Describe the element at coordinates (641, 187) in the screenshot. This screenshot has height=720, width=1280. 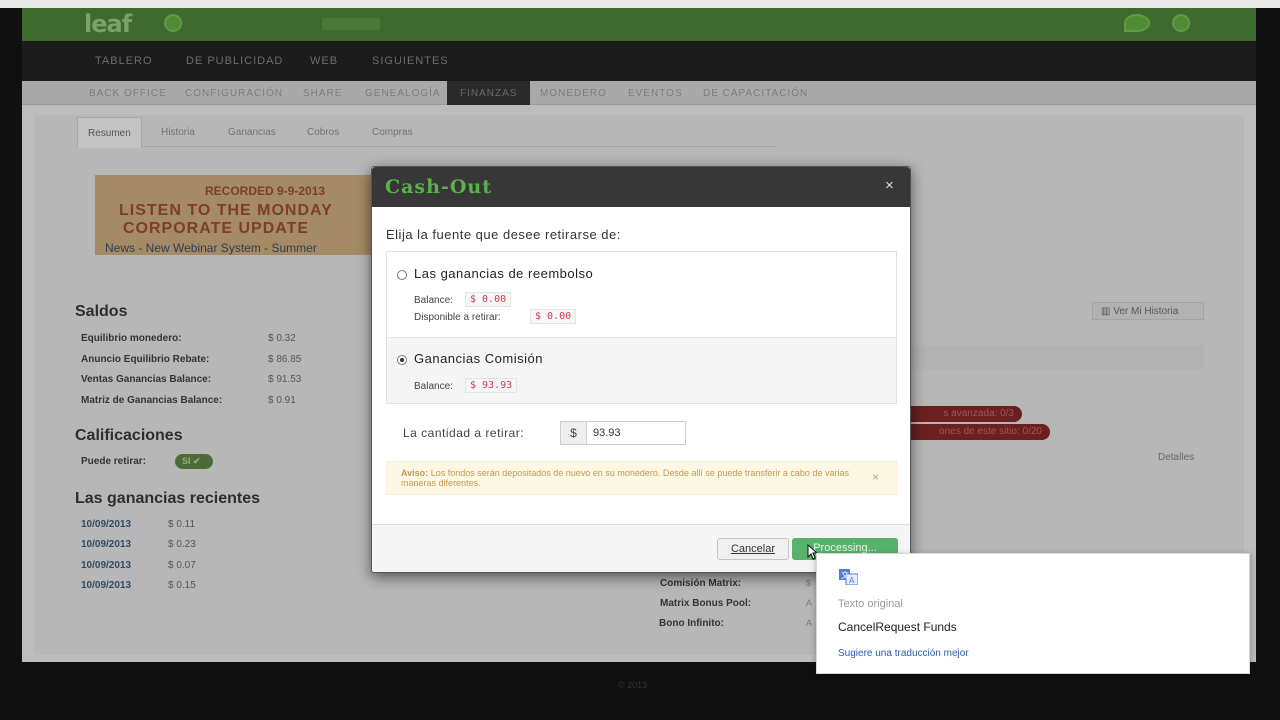
I see `modal-header: Cash-Out ×` at that location.